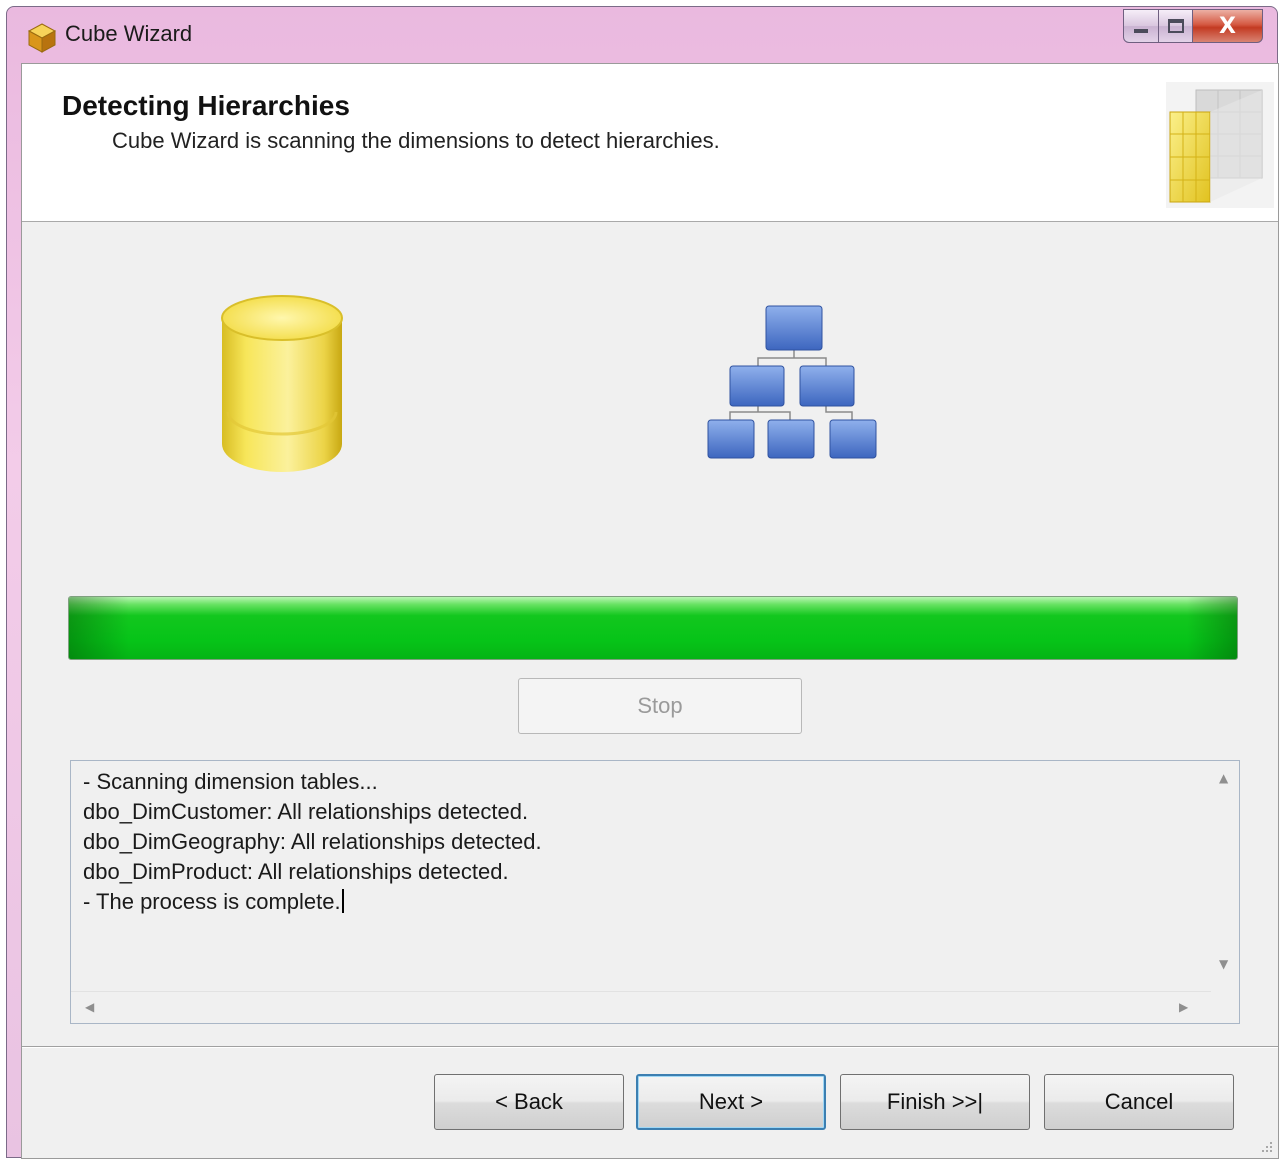 The height and width of the screenshot is (1160, 1282). Describe the element at coordinates (342, 901) in the screenshot. I see `text-caret` at that location.